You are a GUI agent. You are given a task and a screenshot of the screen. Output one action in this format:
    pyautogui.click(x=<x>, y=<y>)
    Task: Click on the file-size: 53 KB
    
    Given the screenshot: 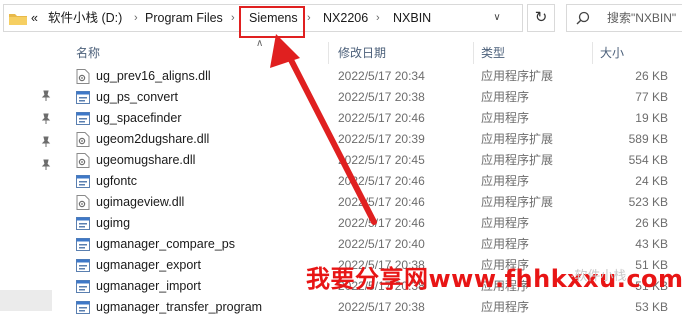 What is the action you would take?
    pyautogui.click(x=651, y=307)
    